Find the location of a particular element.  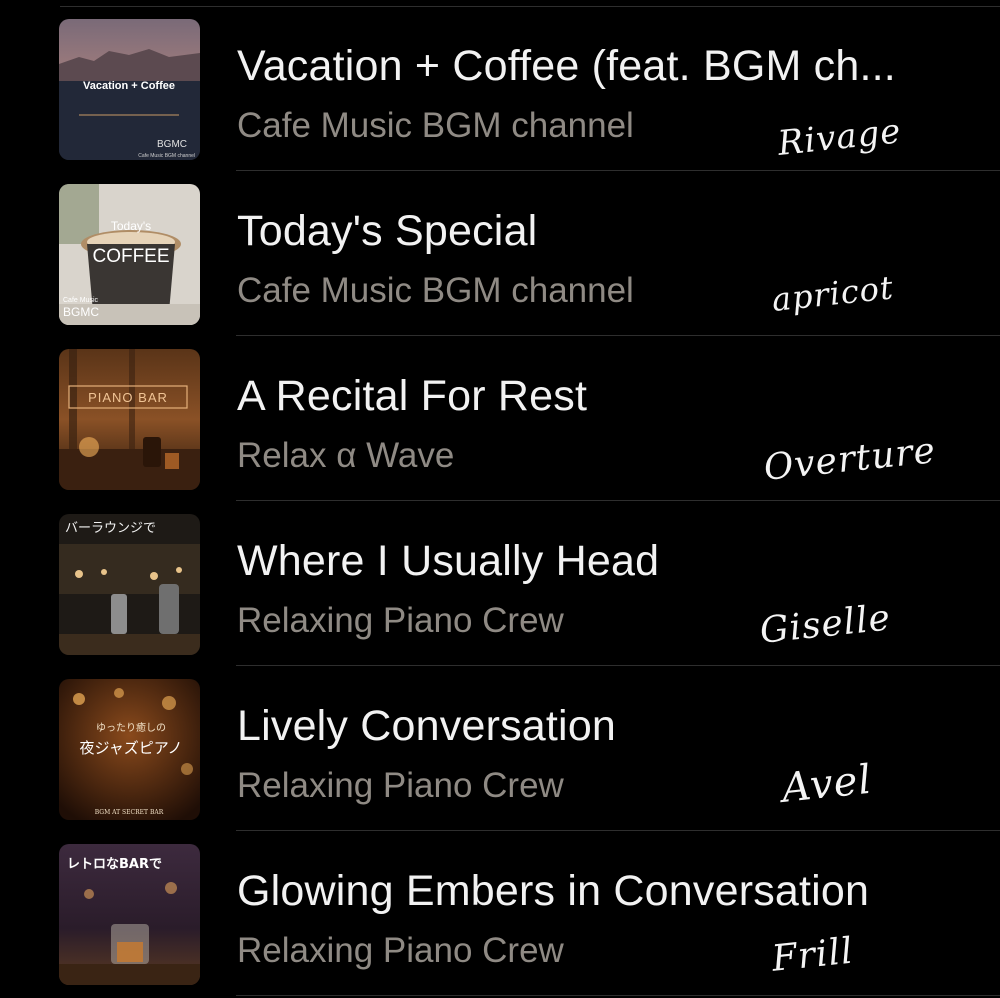

script-signature: Frill is located at coordinates (812, 955).